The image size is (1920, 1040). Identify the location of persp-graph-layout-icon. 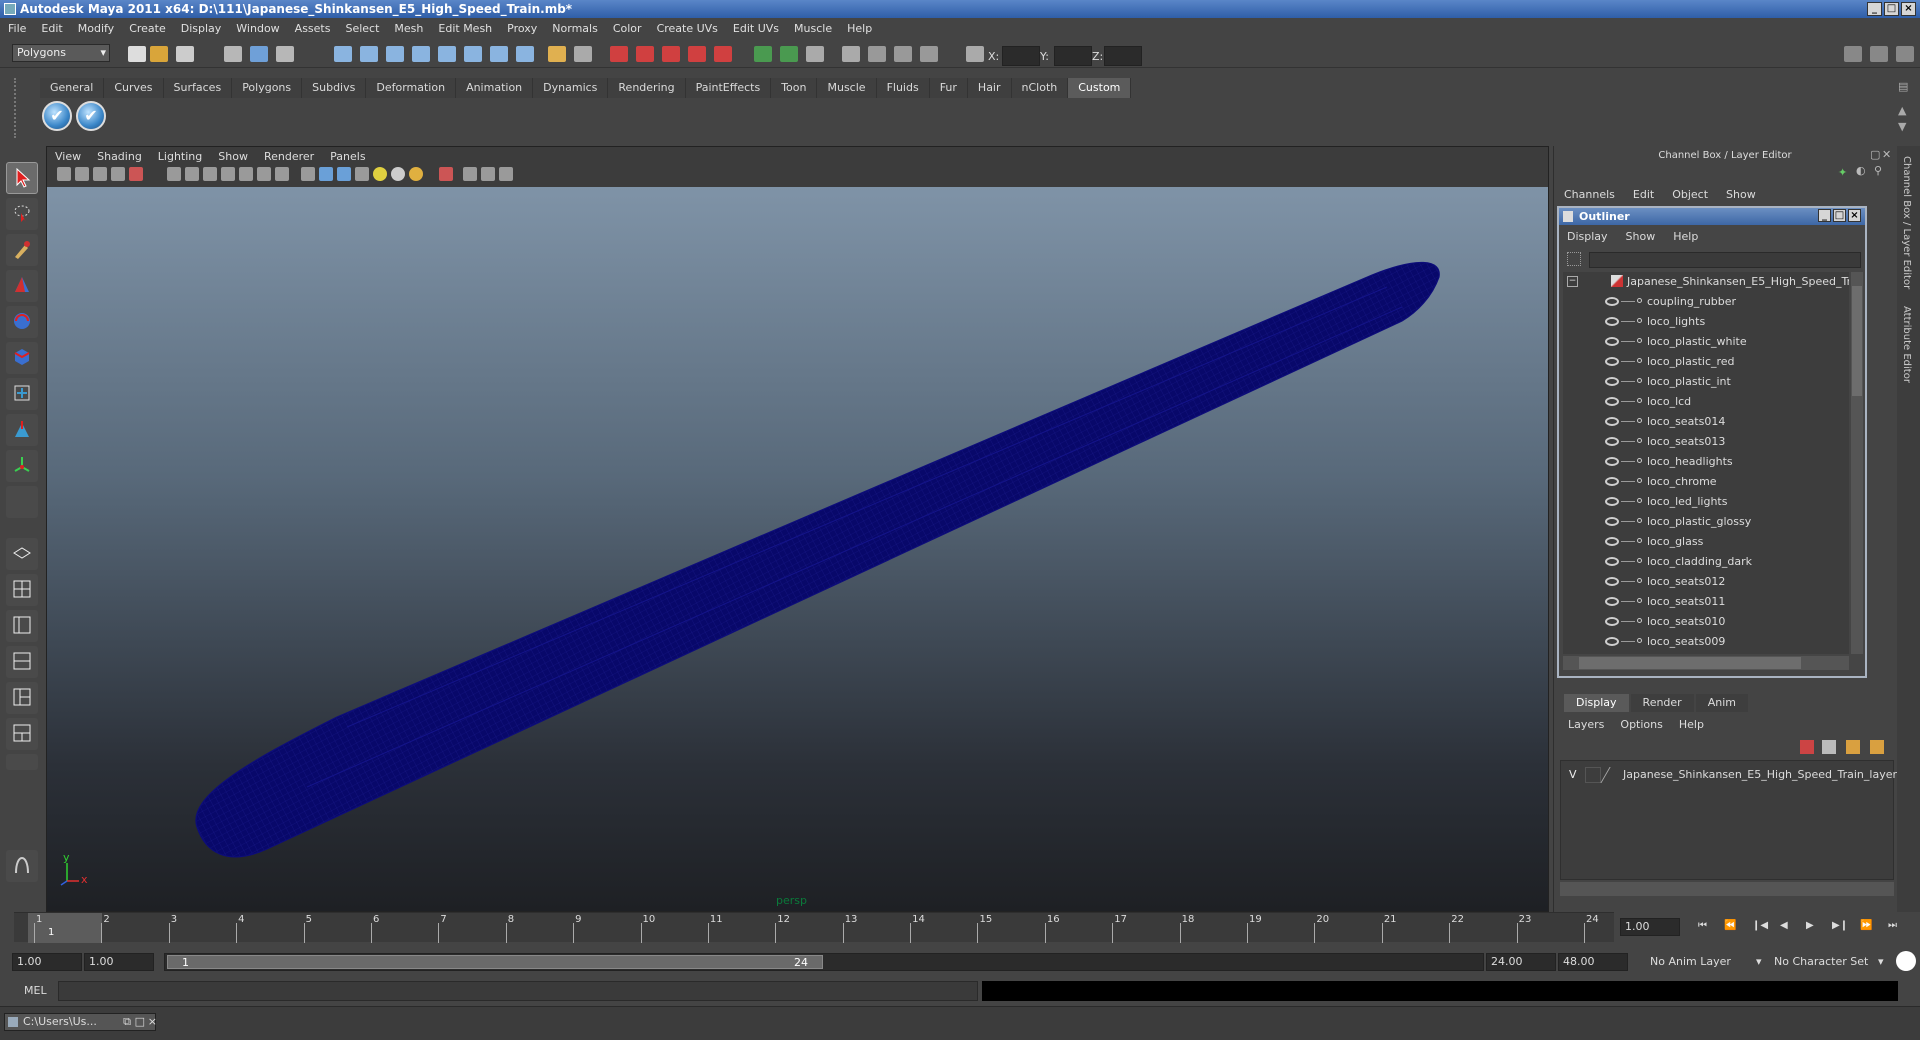
(22, 662).